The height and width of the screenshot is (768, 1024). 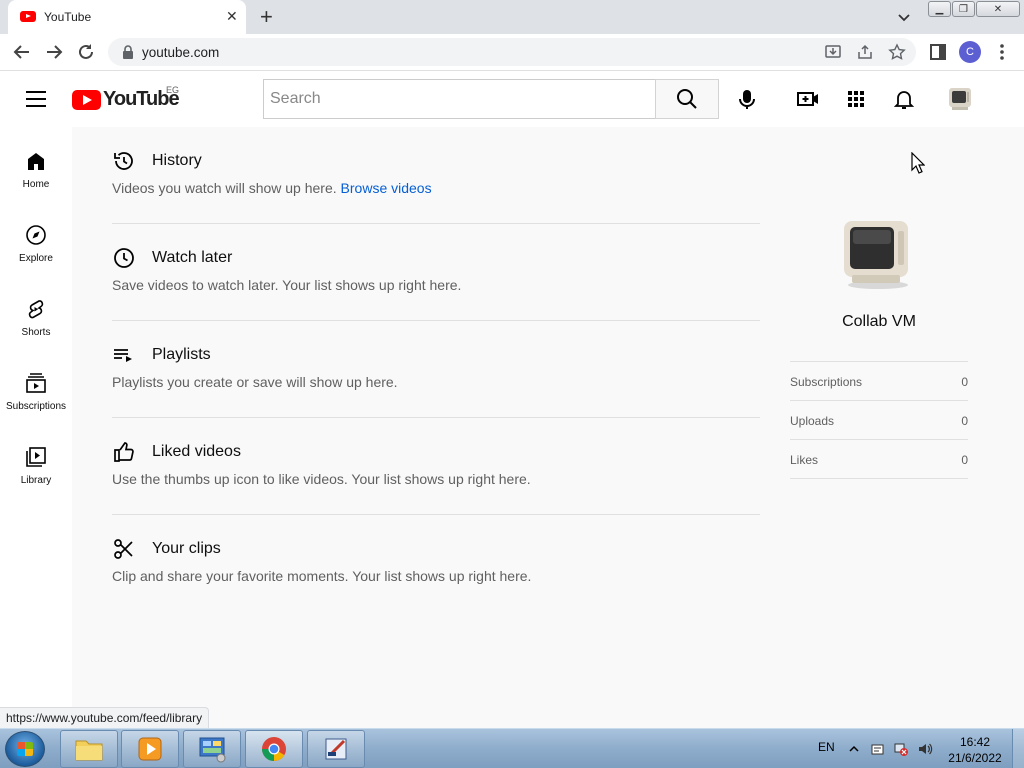 What do you see at coordinates (386, 188) in the screenshot?
I see `browse-videos-link: Browse videos` at bounding box center [386, 188].